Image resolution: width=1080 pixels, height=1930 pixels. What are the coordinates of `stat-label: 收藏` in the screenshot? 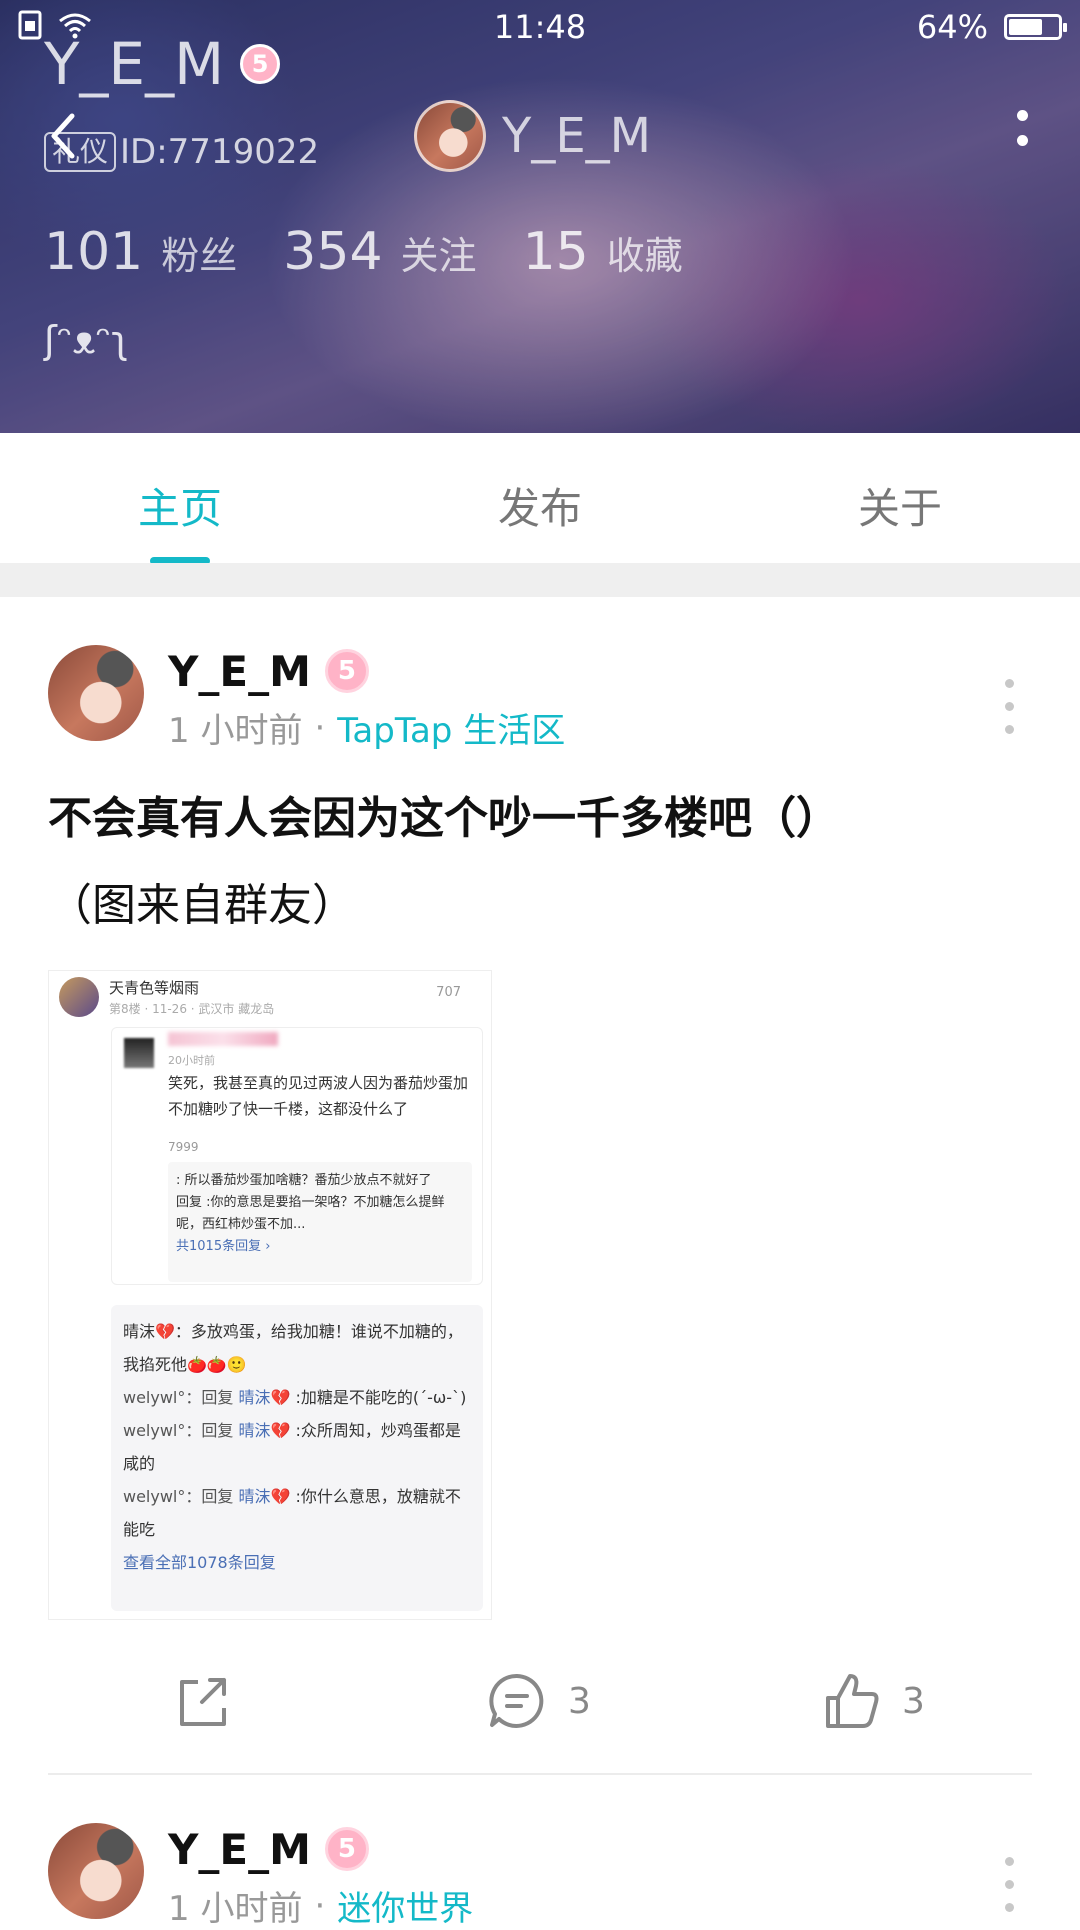 It's located at (644, 256).